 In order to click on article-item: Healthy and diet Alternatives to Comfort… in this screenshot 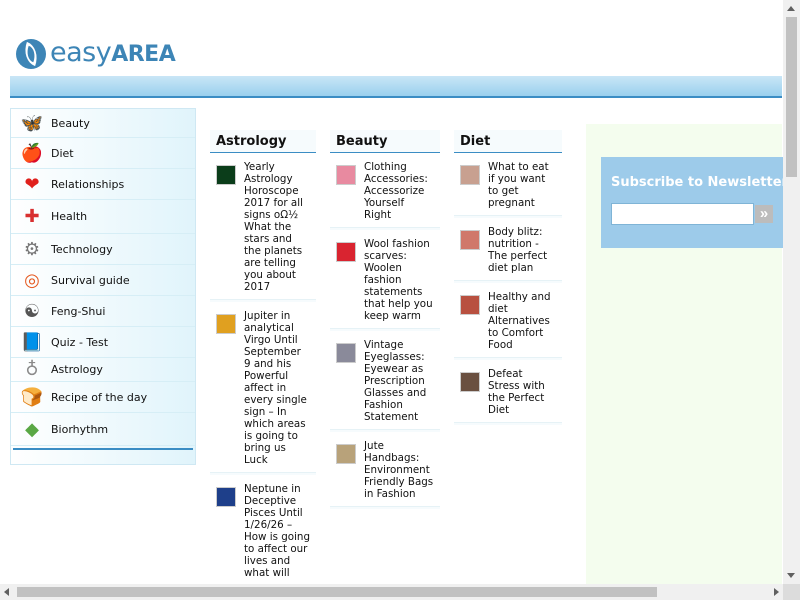, I will do `click(508, 320)`.